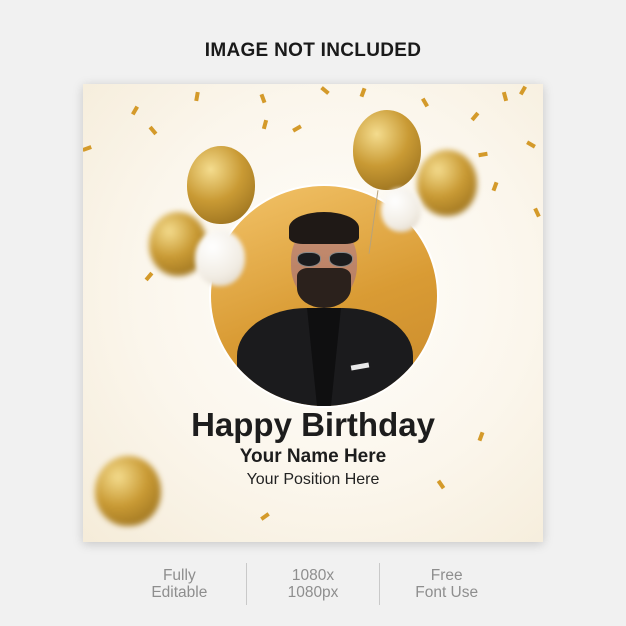  I want to click on feature-line: 1080px, so click(313, 592).